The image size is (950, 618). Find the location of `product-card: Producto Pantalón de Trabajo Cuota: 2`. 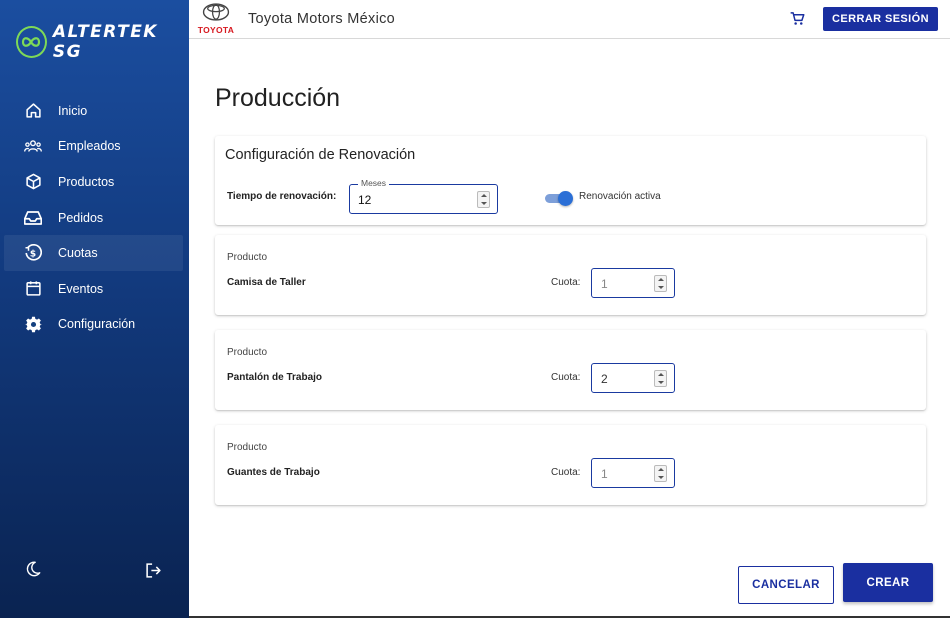

product-card: Producto Pantalón de Trabajo Cuota: 2 is located at coordinates (570, 370).